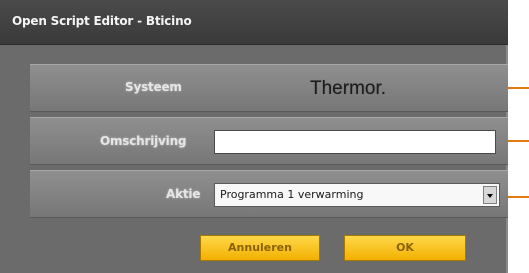 Image resolution: width=529 pixels, height=273 pixels. Describe the element at coordinates (348, 88) in the screenshot. I see `system-value: Thermor.` at that location.